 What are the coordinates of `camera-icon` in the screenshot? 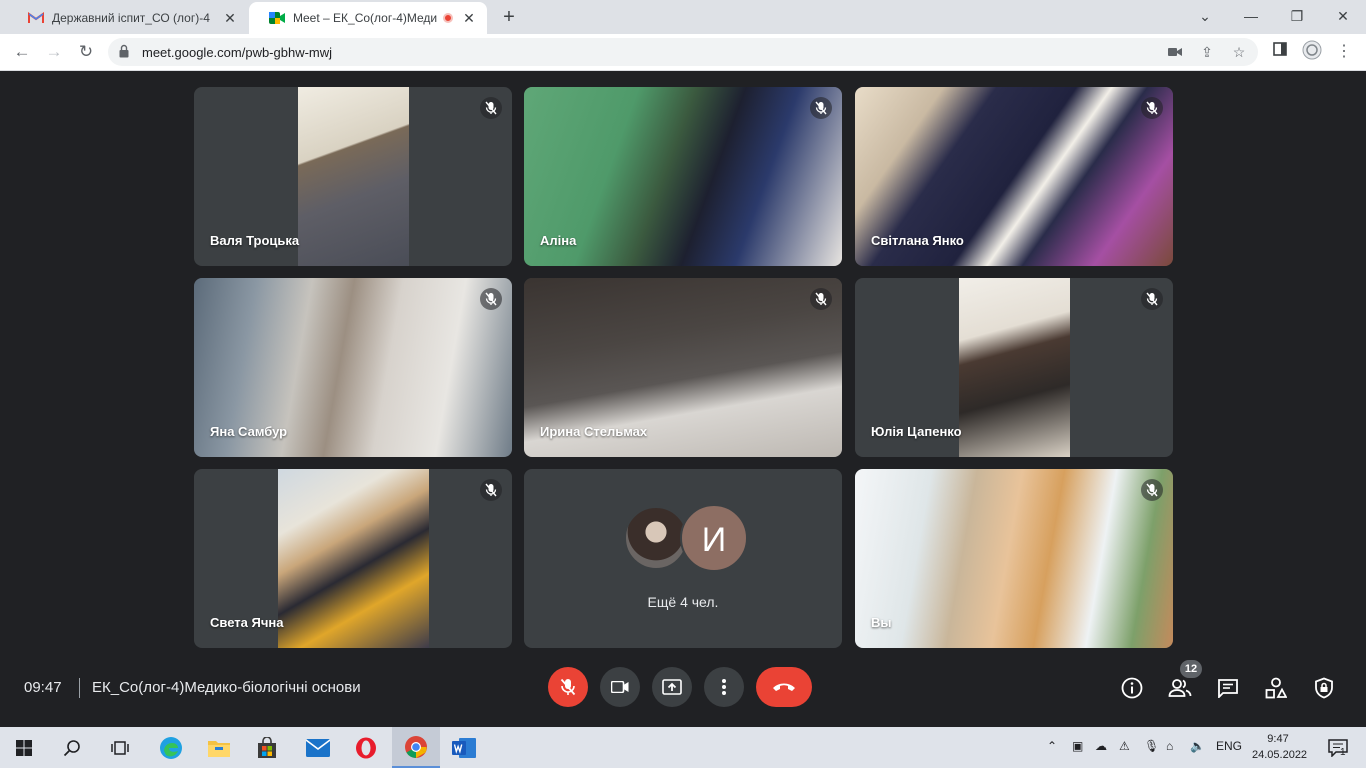 It's located at (620, 687).